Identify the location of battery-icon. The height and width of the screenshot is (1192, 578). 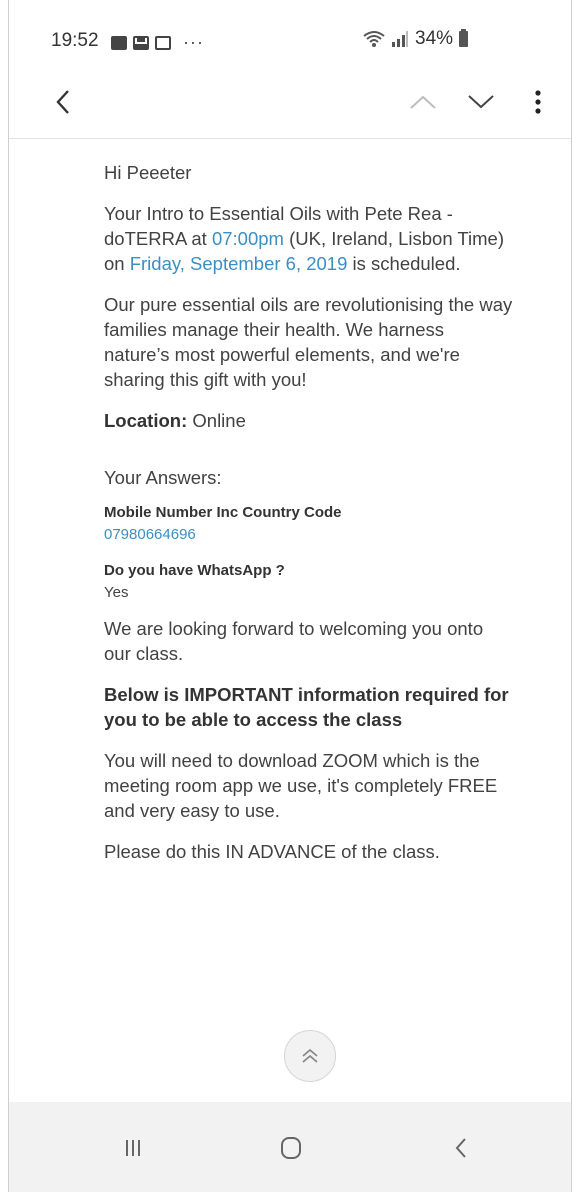
(464, 38).